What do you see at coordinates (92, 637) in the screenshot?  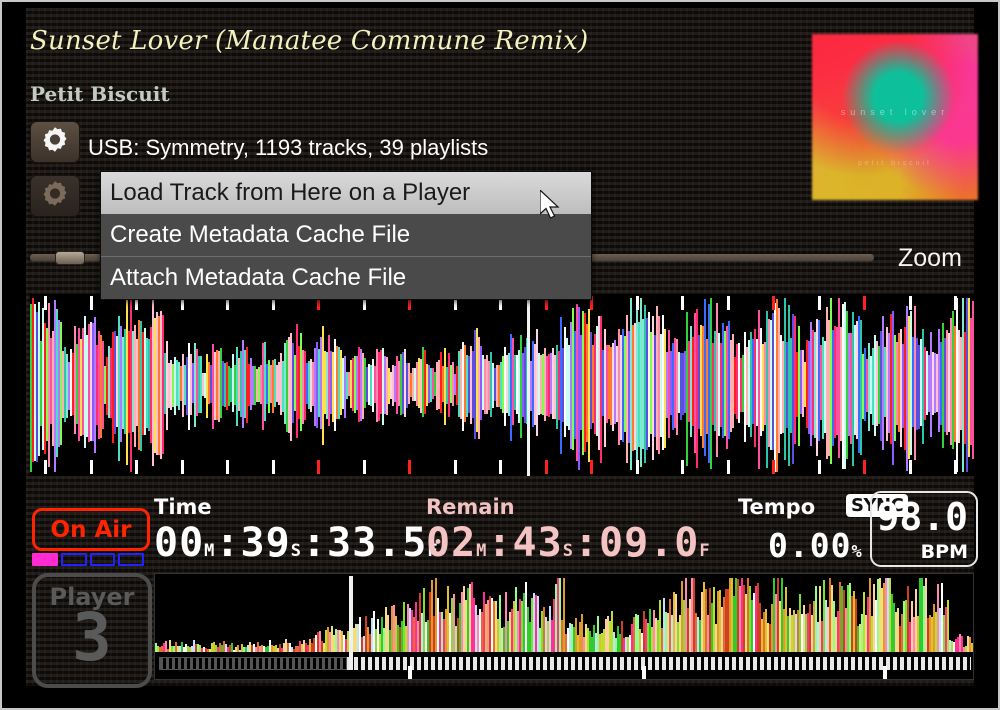 I see `player-number-label: 3` at bounding box center [92, 637].